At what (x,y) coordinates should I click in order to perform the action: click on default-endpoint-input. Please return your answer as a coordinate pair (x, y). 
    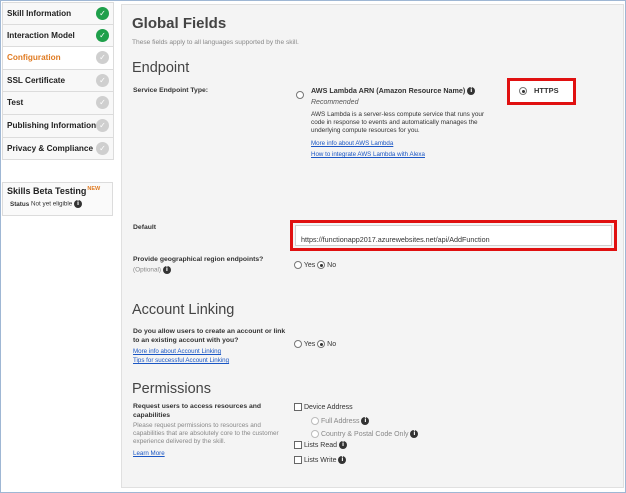
    Looking at the image, I should click on (453, 235).